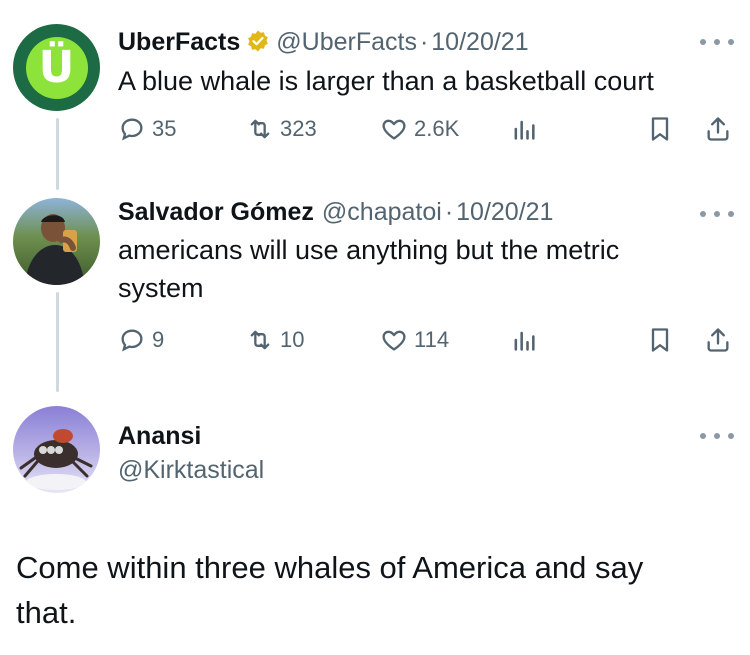 The width and height of the screenshot is (750, 655). I want to click on handle-row: @Kirktastical, so click(191, 470).